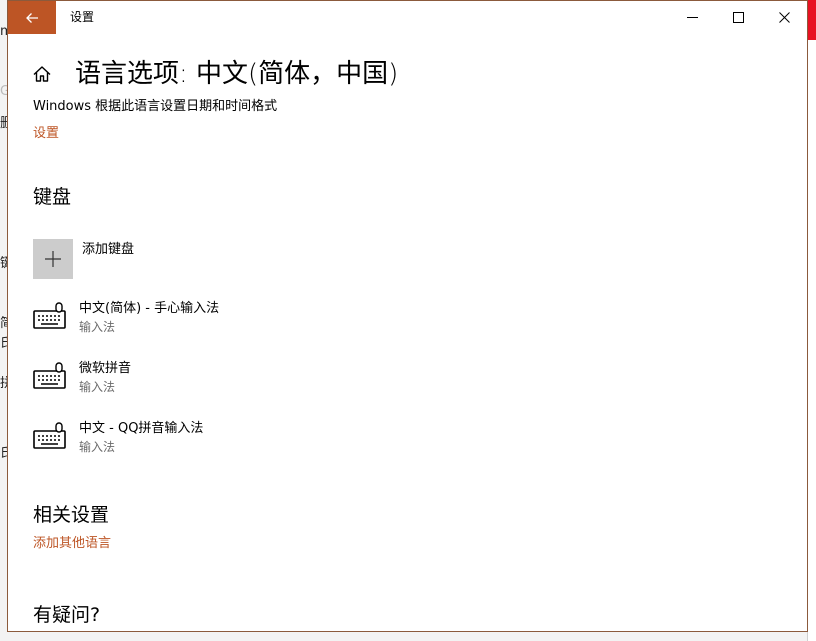 The width and height of the screenshot is (816, 641). Describe the element at coordinates (42, 74) in the screenshot. I see `home-icon` at that location.